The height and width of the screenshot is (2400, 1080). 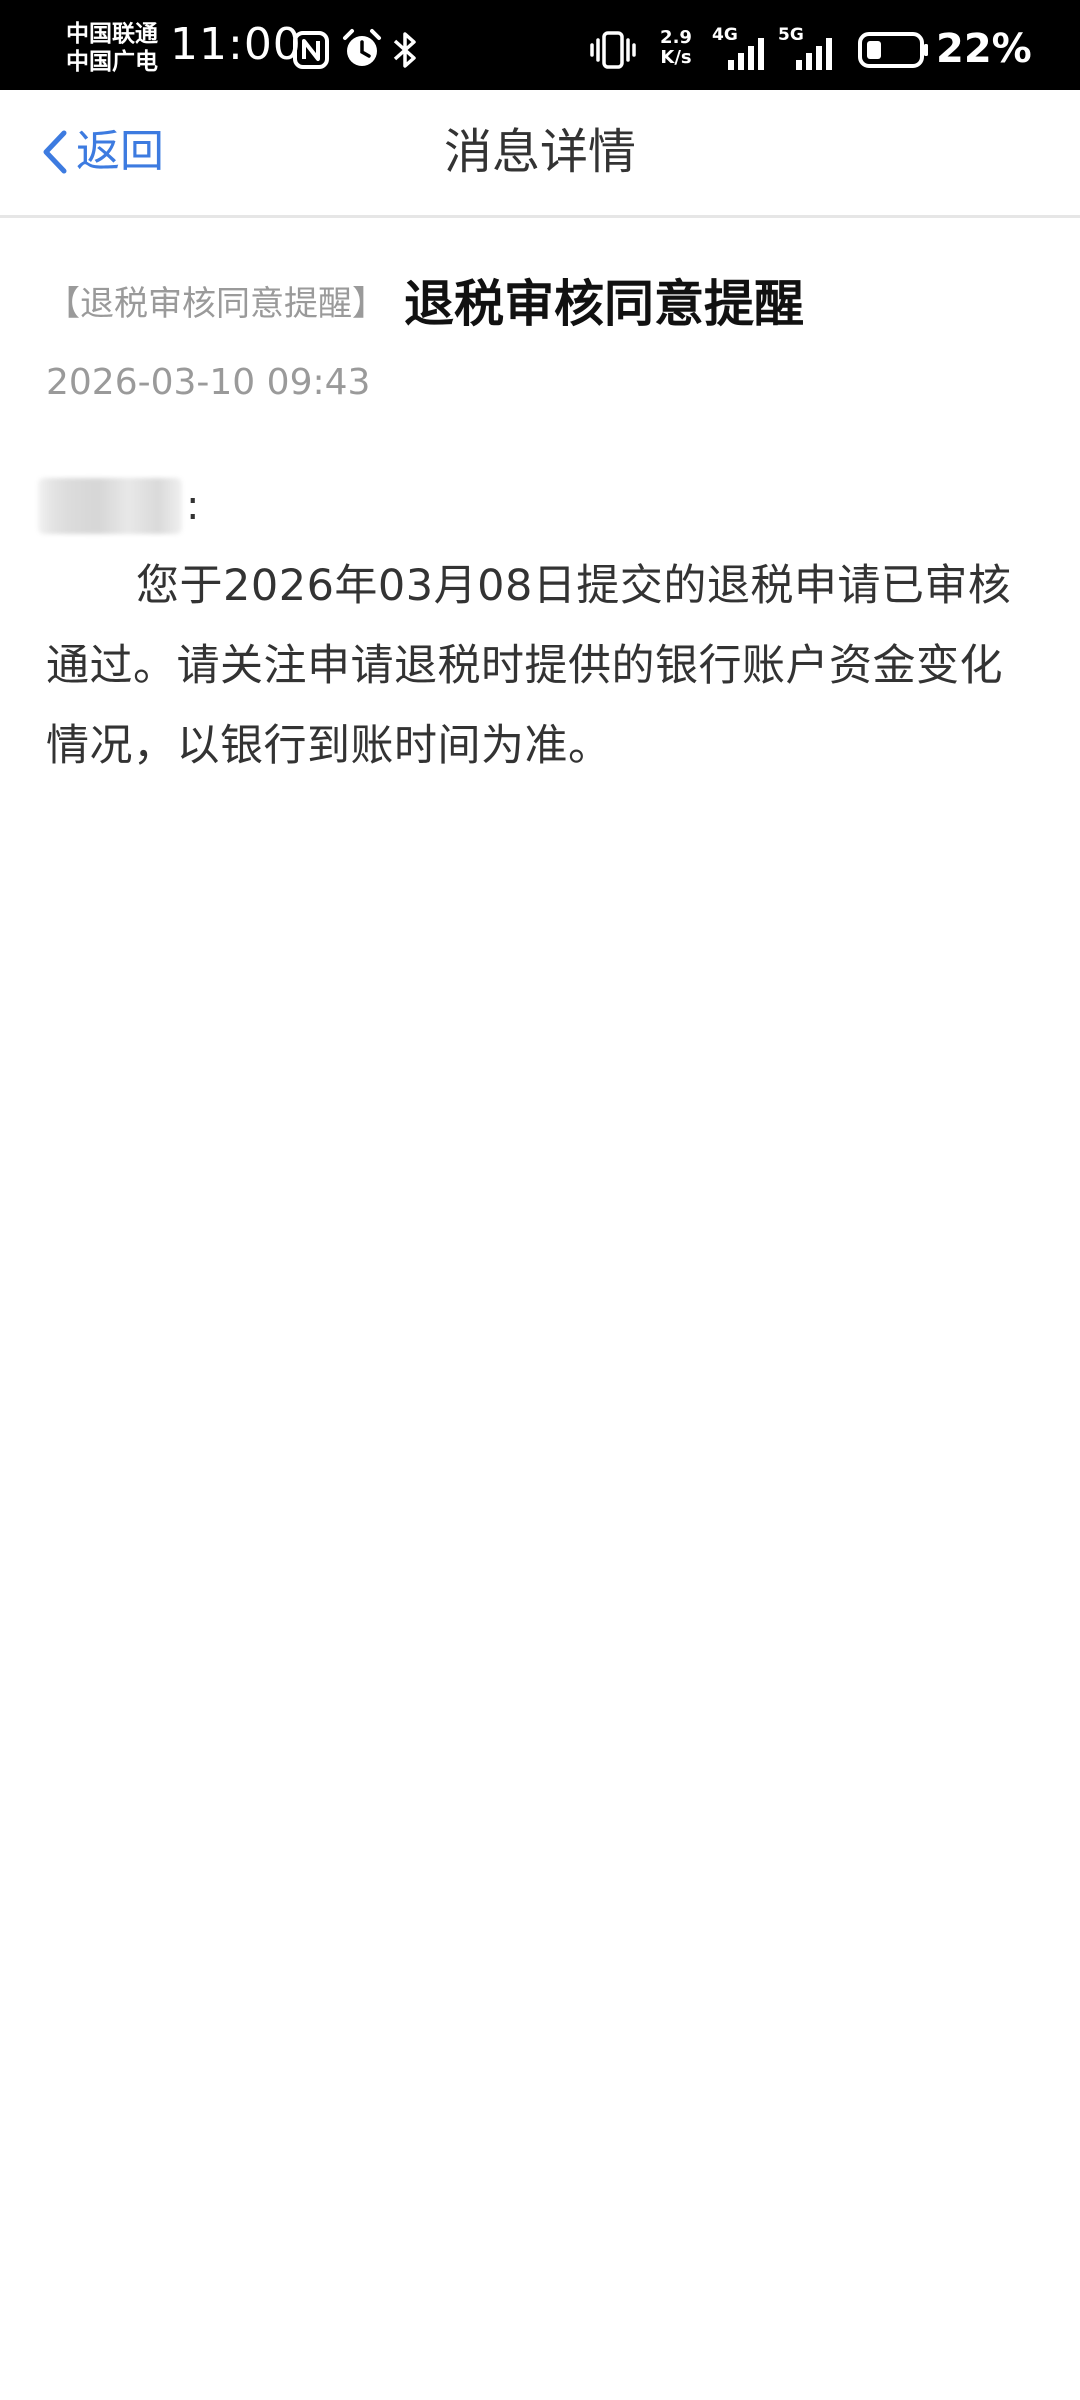 What do you see at coordinates (613, 50) in the screenshot?
I see `vibrate-icon` at bounding box center [613, 50].